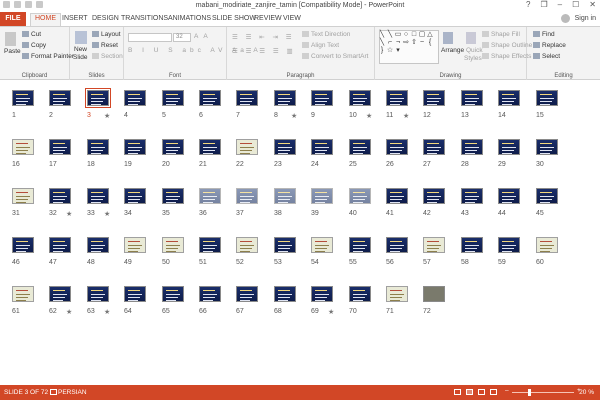 This screenshot has width=600, height=400. I want to click on connector-shape-icon: ⌐, so click(390, 43).